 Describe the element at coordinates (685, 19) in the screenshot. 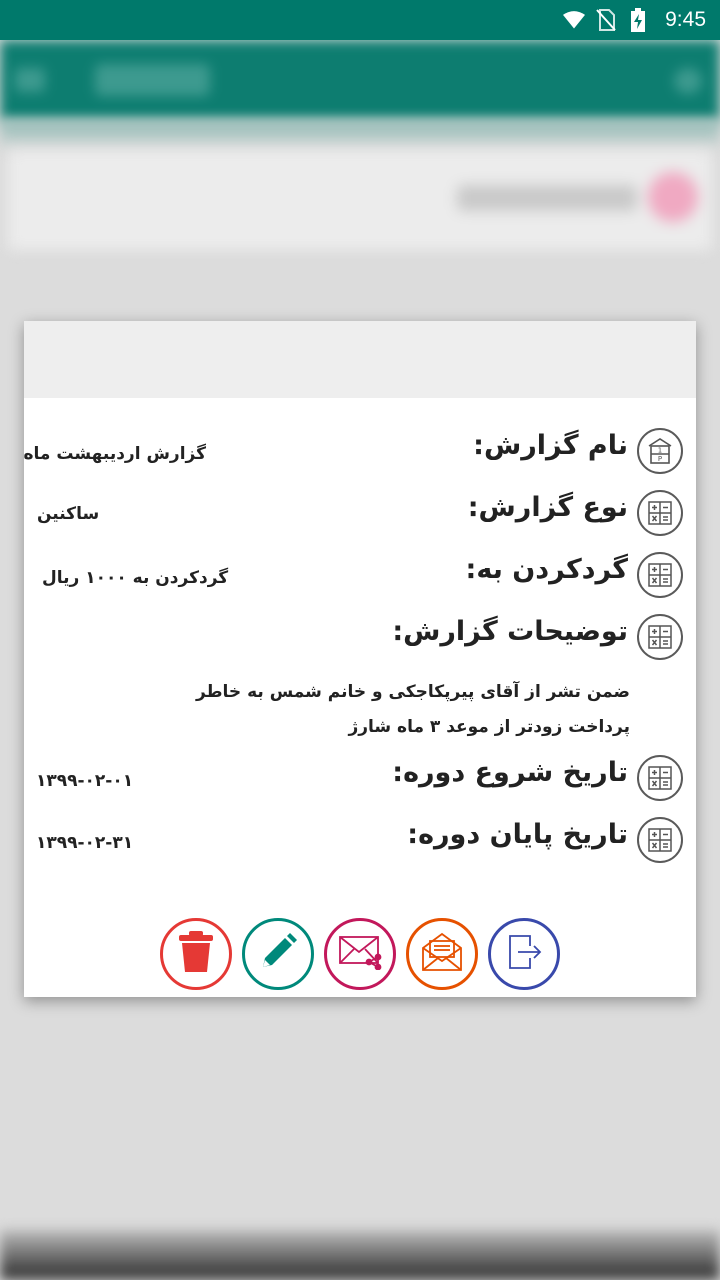

I see `status-time: 9:45` at that location.